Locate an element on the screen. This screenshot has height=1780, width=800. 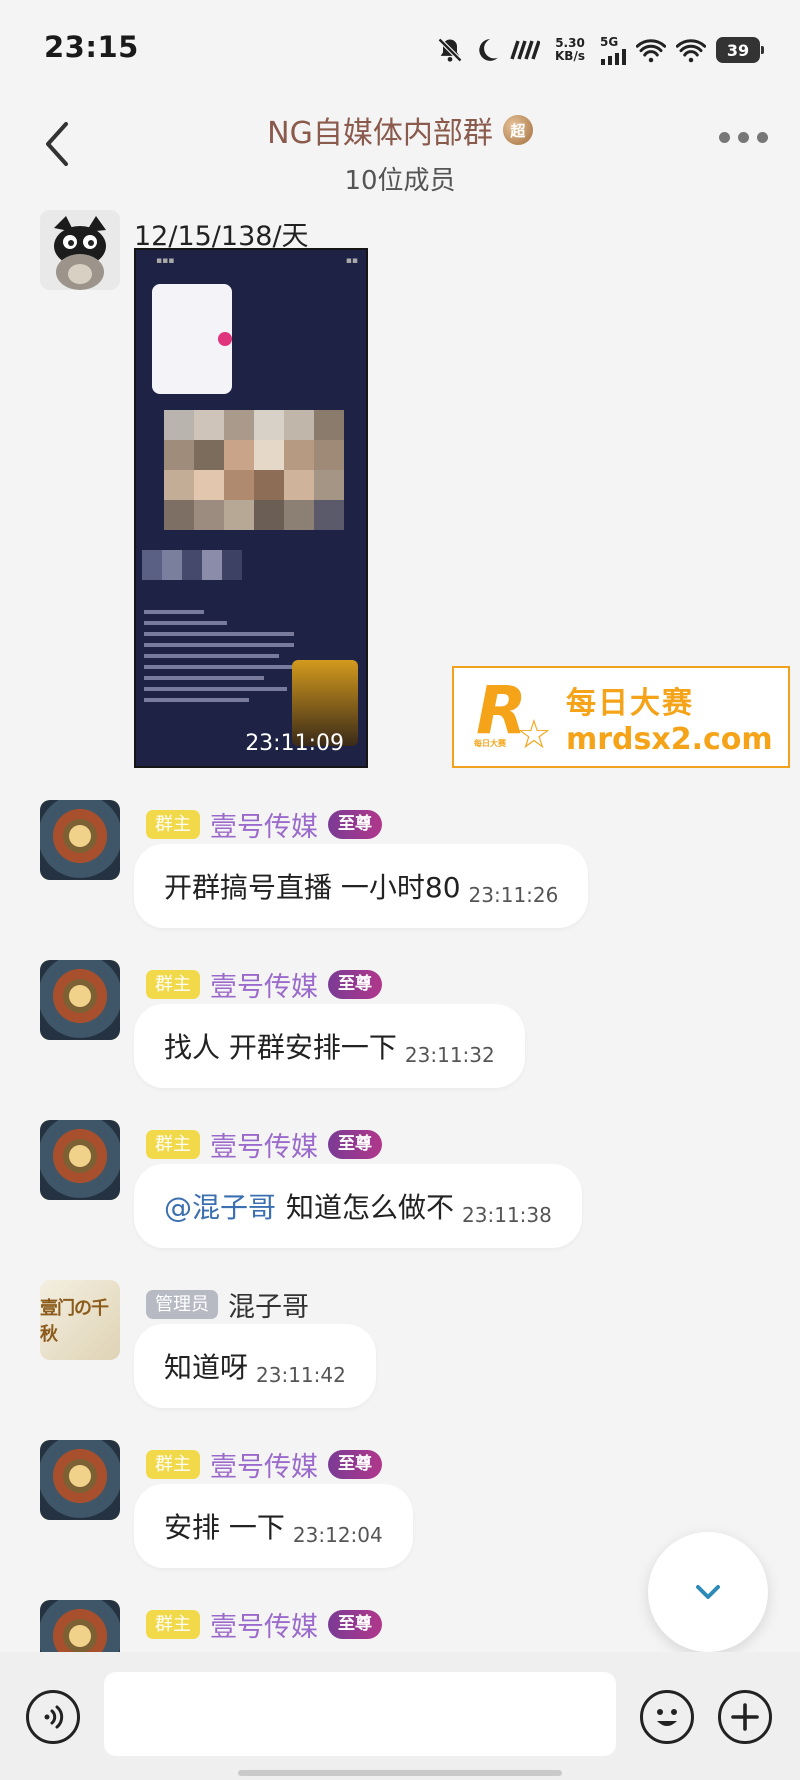
status-time: 23:15 is located at coordinates (91, 47).